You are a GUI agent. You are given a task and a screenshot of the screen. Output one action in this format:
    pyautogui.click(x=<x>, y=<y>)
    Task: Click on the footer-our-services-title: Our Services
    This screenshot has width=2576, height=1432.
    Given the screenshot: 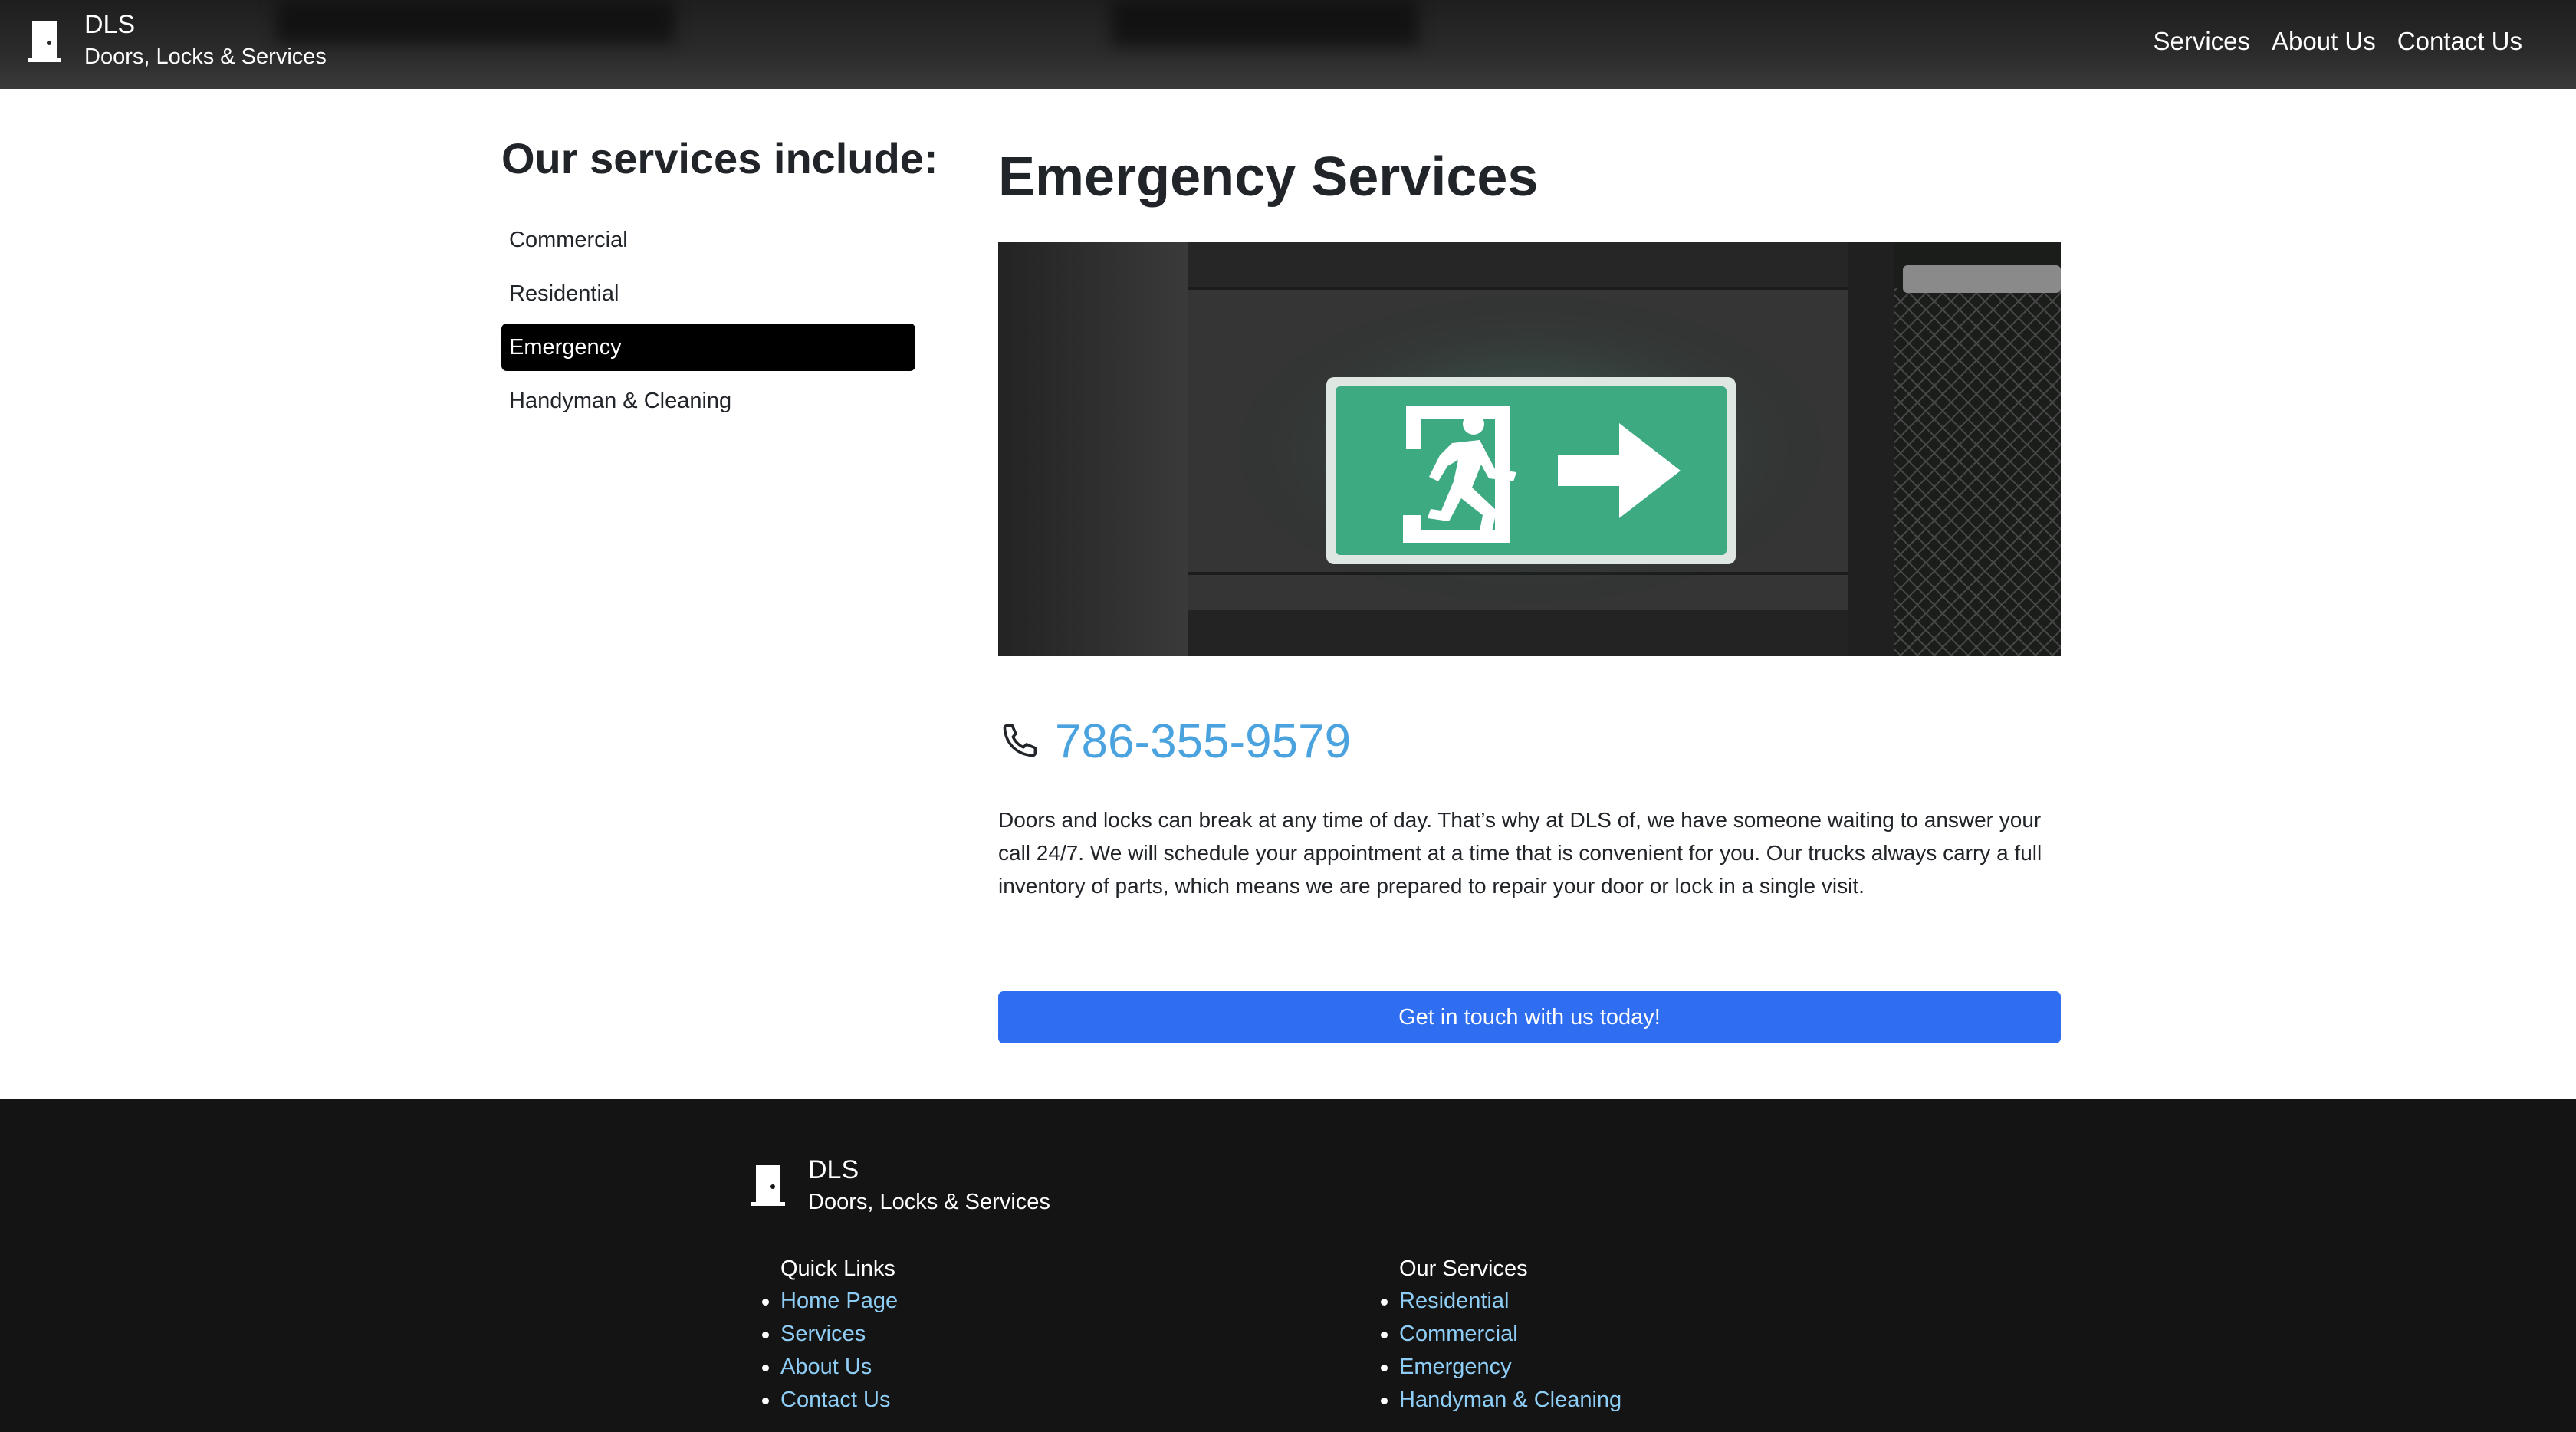 What is the action you would take?
    pyautogui.click(x=1464, y=1268)
    